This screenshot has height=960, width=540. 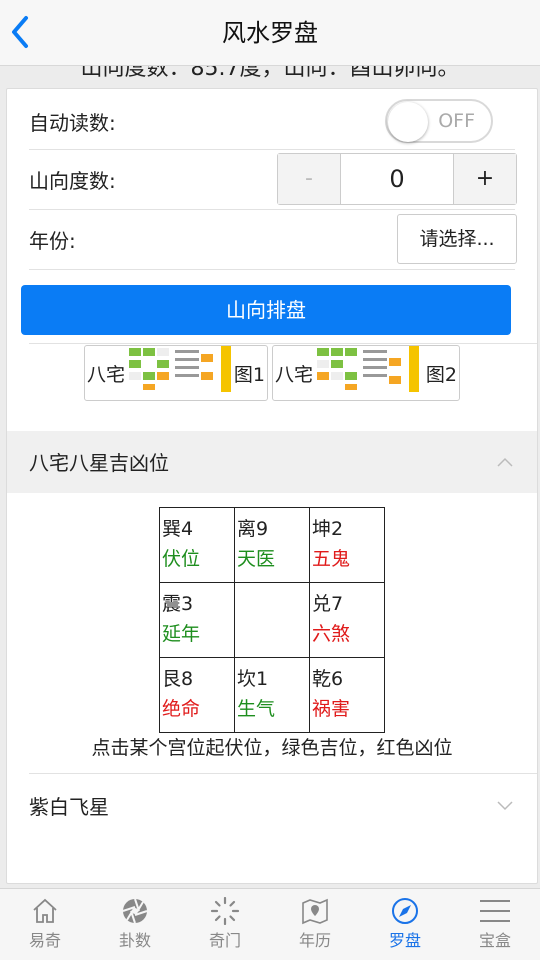 What do you see at coordinates (197, 620) in the screenshot?
I see `palace-cell-zhen: 震3 延年` at bounding box center [197, 620].